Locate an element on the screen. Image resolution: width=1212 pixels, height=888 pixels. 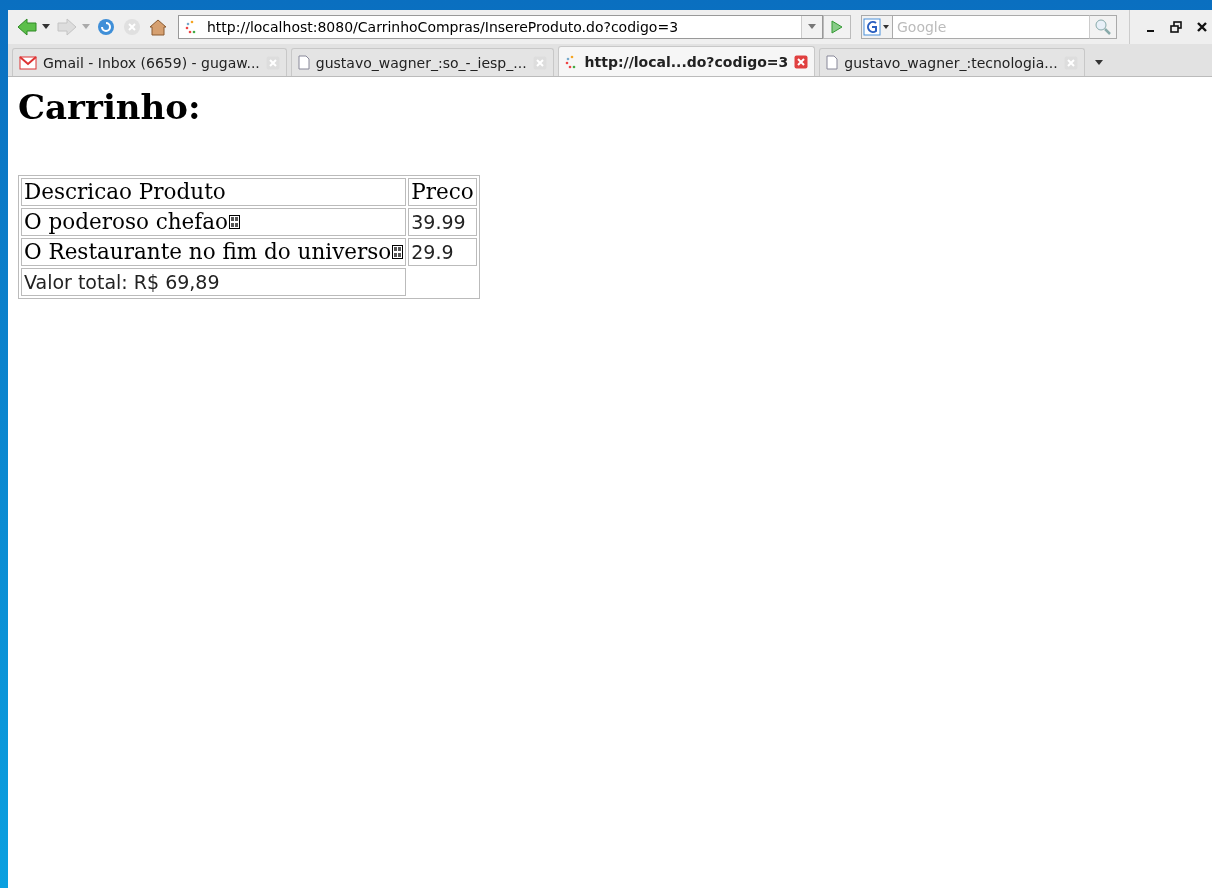
search-engine-icon is located at coordinates (877, 27).